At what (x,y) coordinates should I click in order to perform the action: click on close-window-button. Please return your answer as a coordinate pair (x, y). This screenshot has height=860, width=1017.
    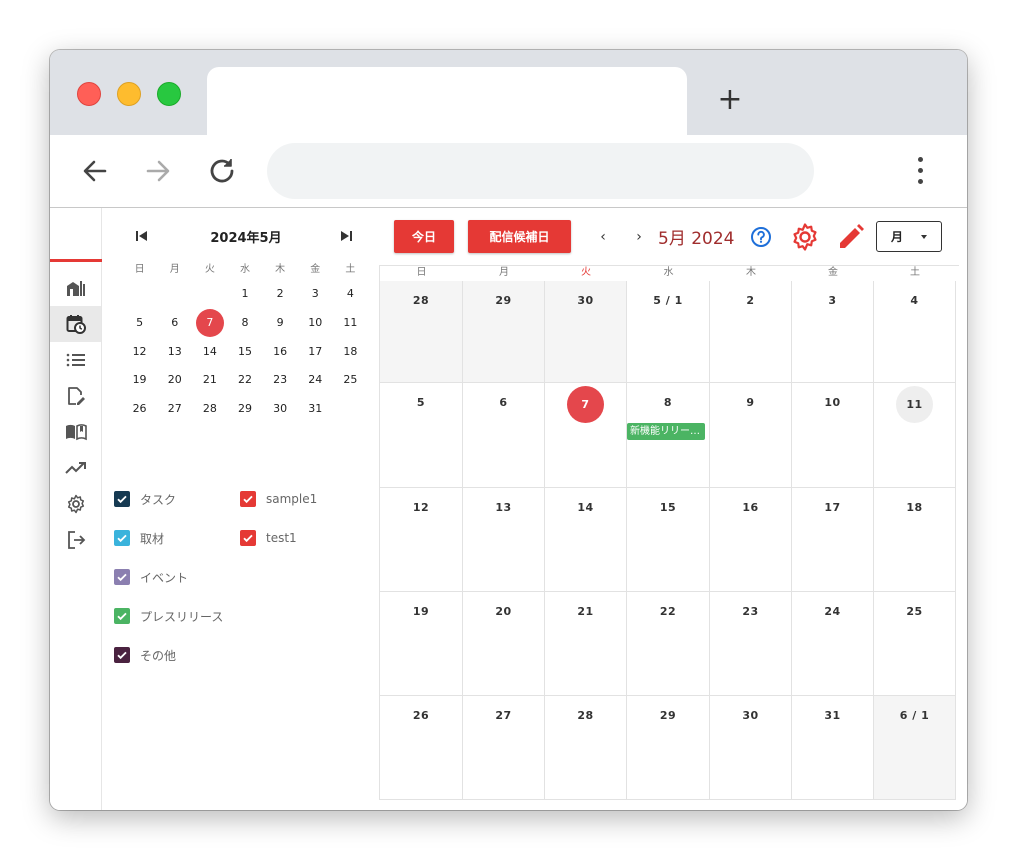
    Looking at the image, I should click on (89, 94).